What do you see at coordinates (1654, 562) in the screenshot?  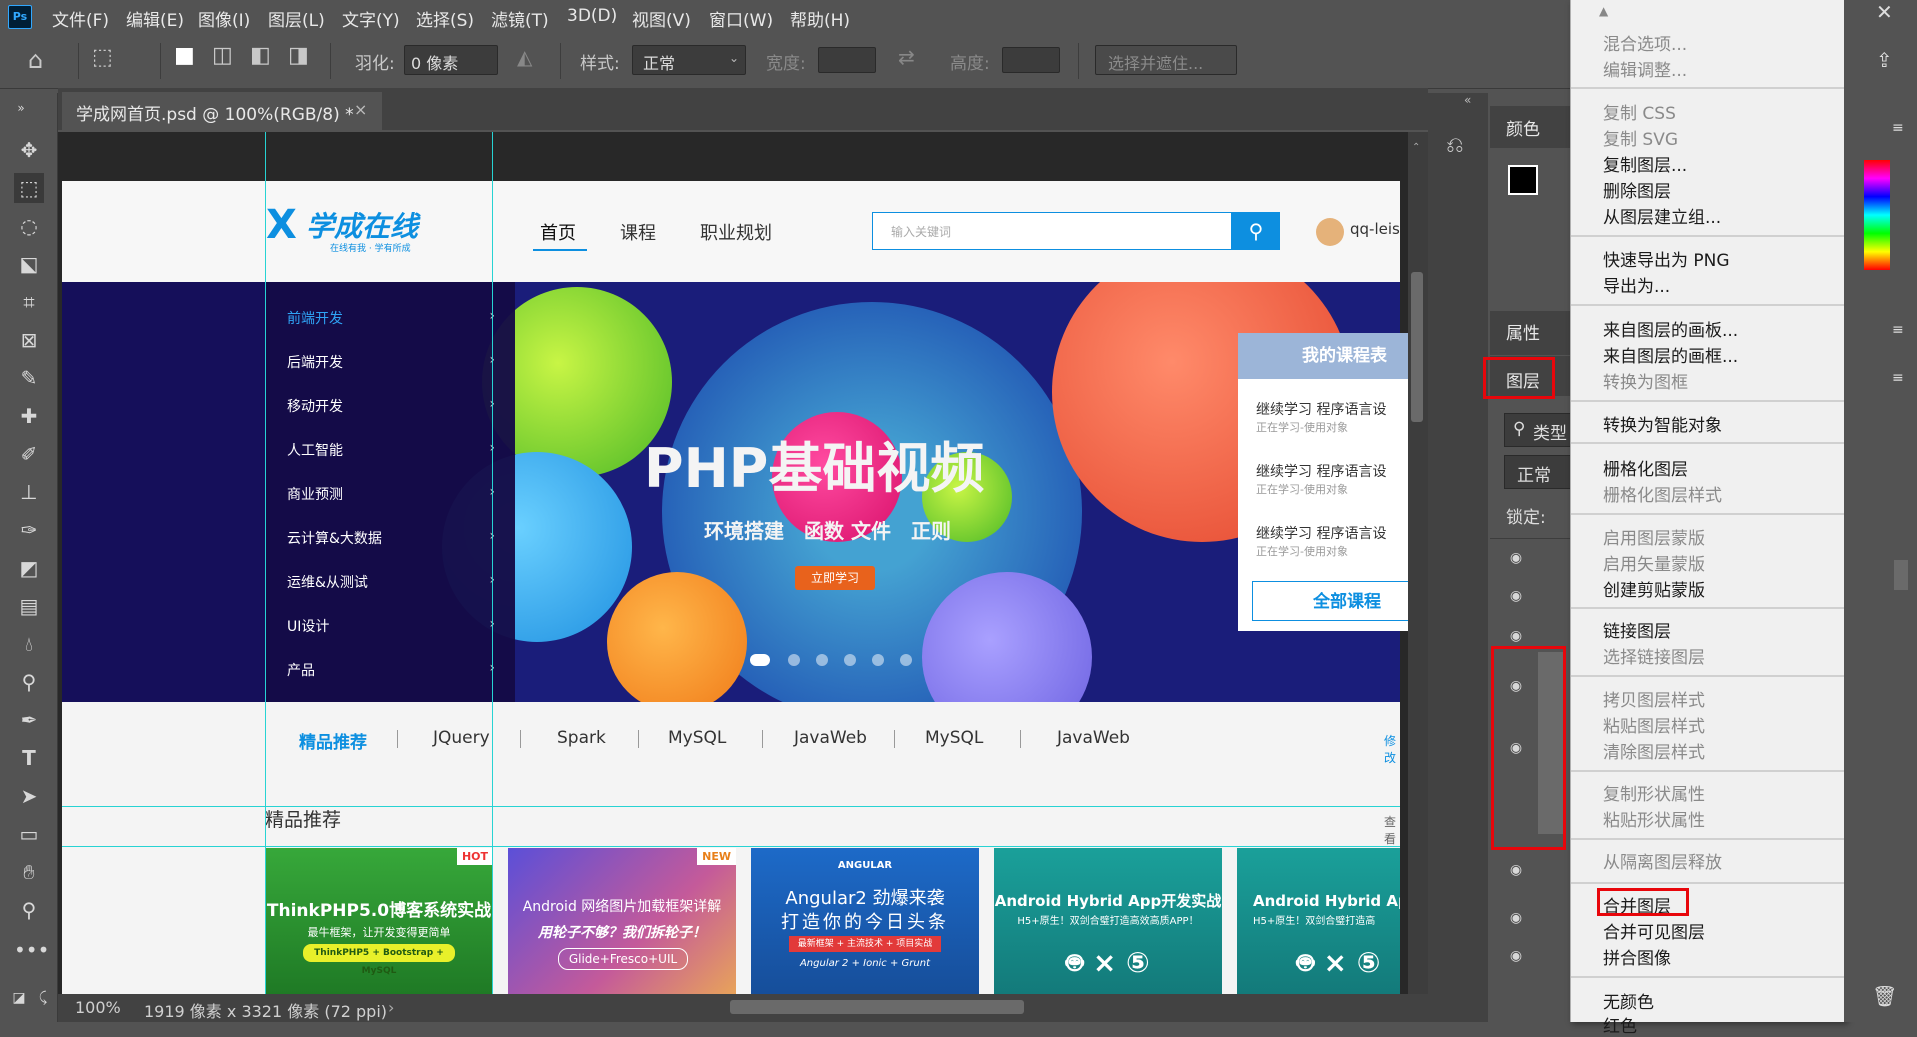 I see `menu-item-enable-vector-mask: 启用矢量蒙版` at bounding box center [1654, 562].